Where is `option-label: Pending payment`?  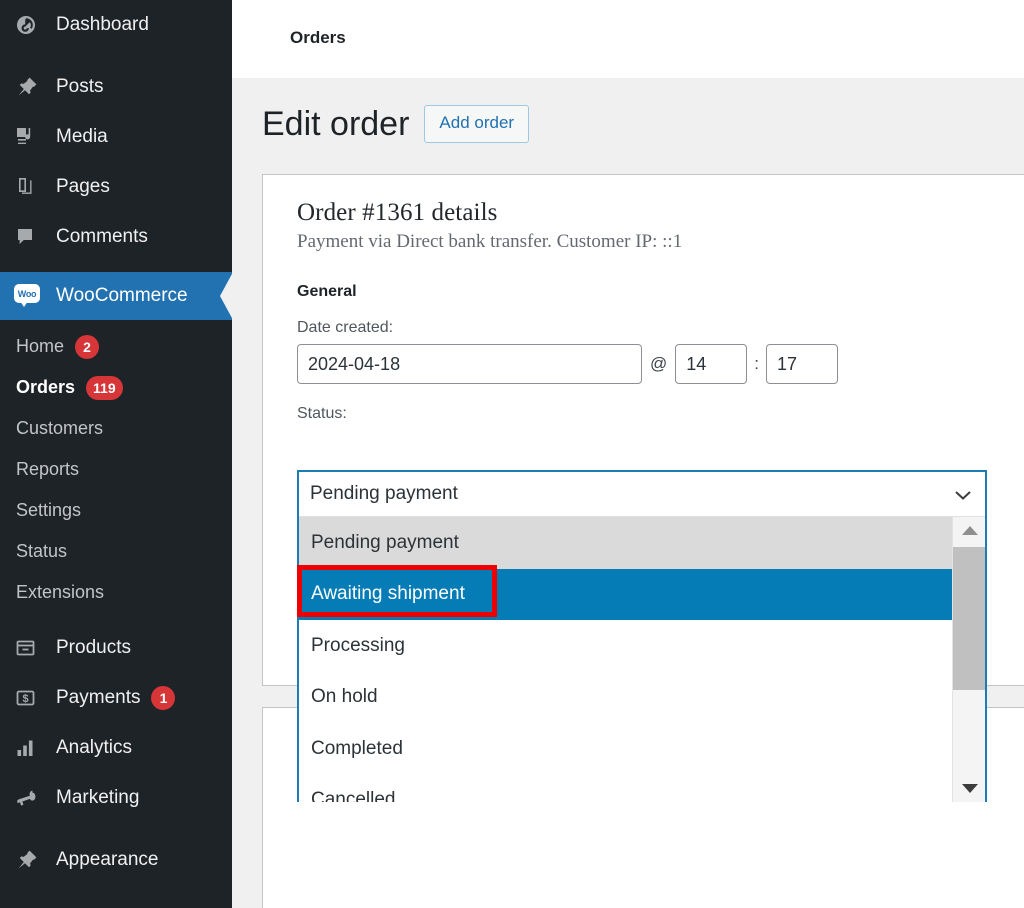 option-label: Pending payment is located at coordinates (385, 542).